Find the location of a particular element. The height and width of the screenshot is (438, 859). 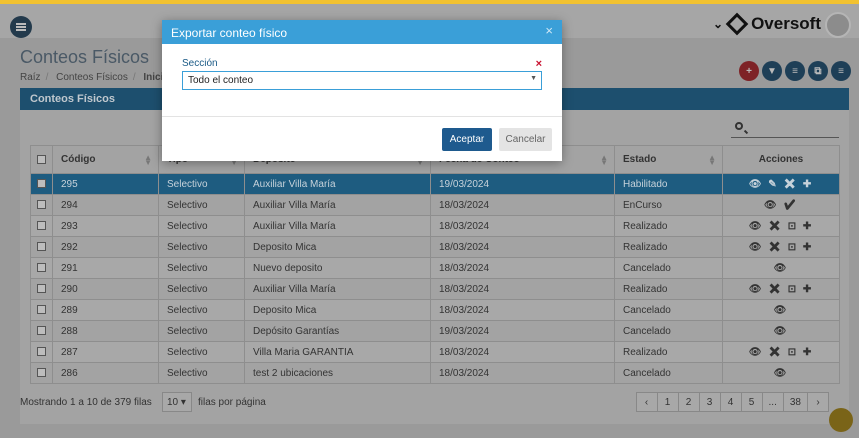

dialog-body: Sección × Todo el conteo ▼ is located at coordinates (362, 80).